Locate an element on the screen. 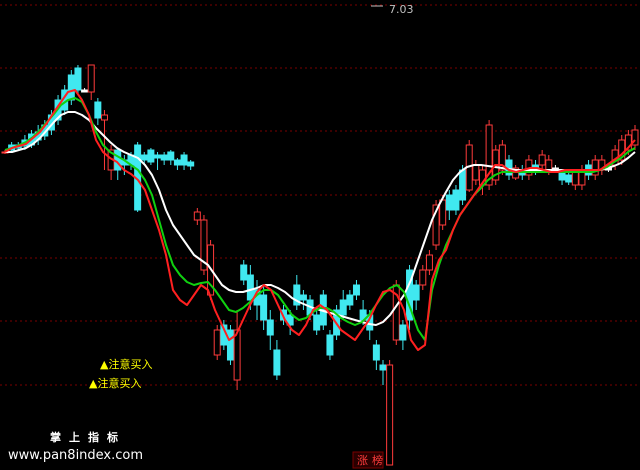 The width and height of the screenshot is (640, 470). tag-badge-label: 涨榜 is located at coordinates (372, 460).